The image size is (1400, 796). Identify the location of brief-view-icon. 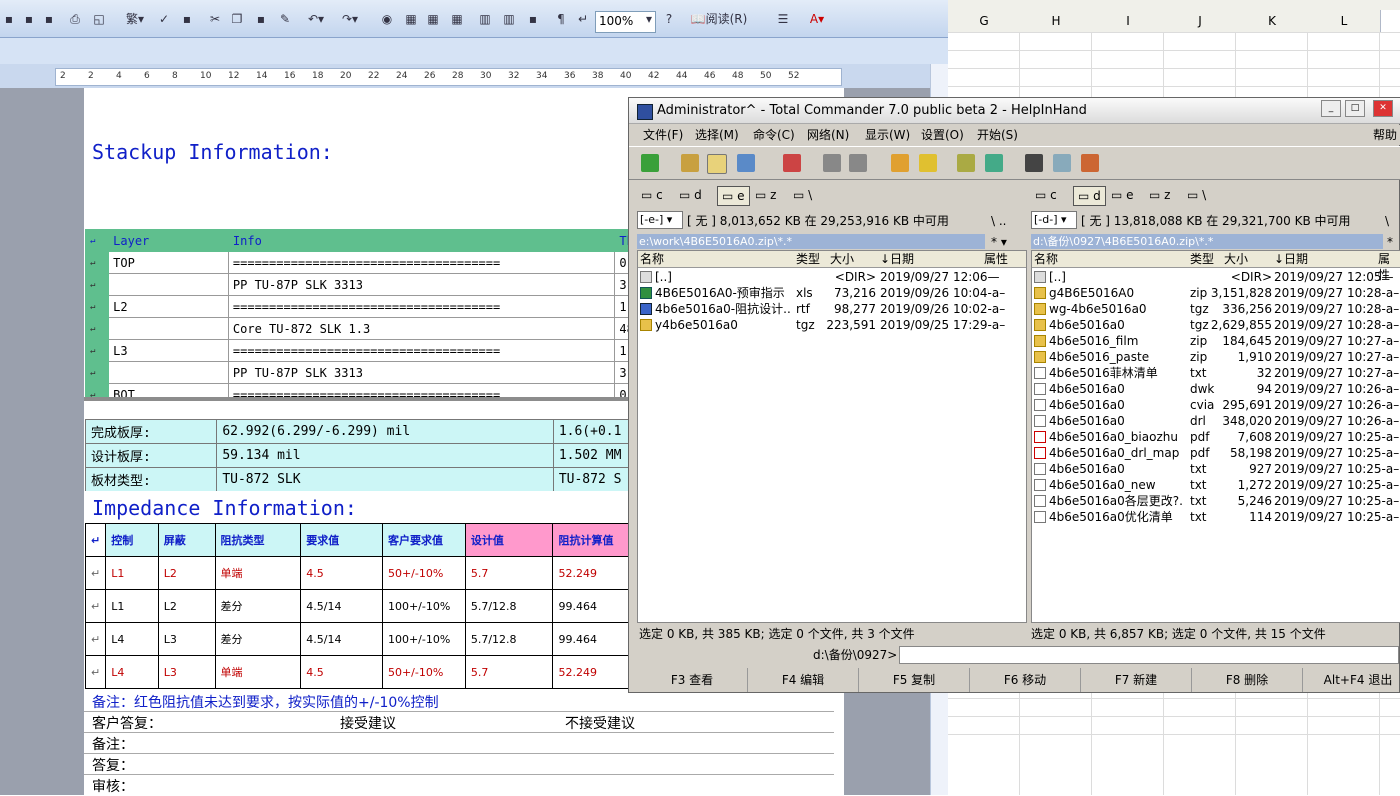
(690, 163).